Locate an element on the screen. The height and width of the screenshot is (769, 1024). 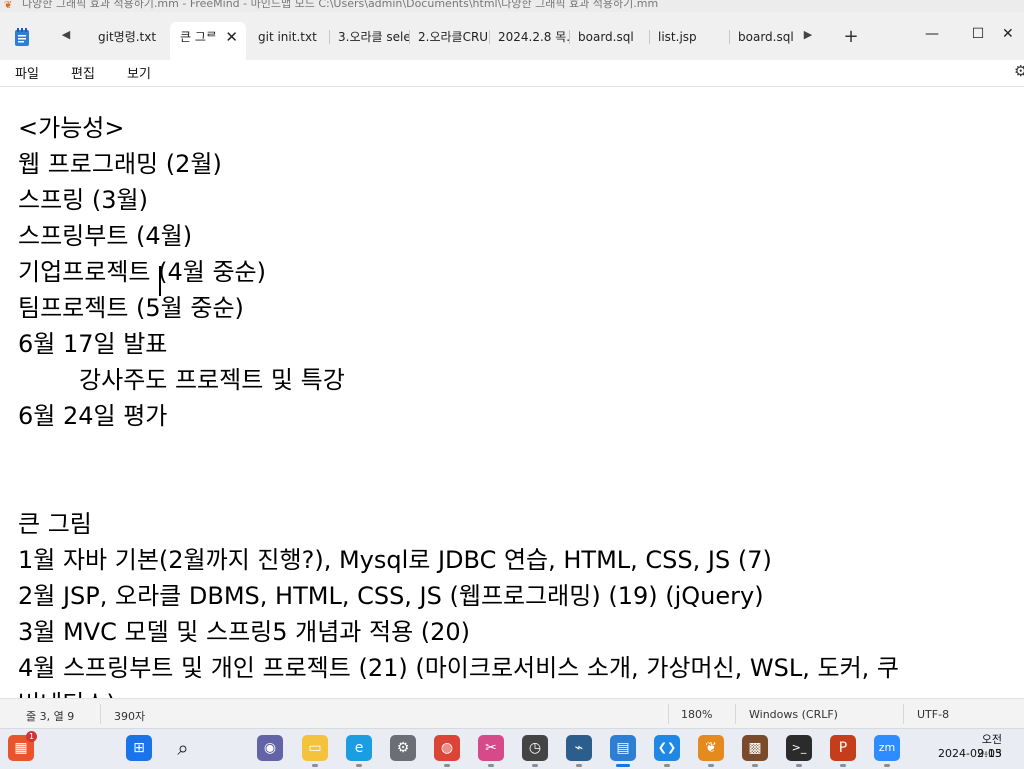
text-line: 팀프로젝트 (5월 중순) is located at coordinates (131, 308).